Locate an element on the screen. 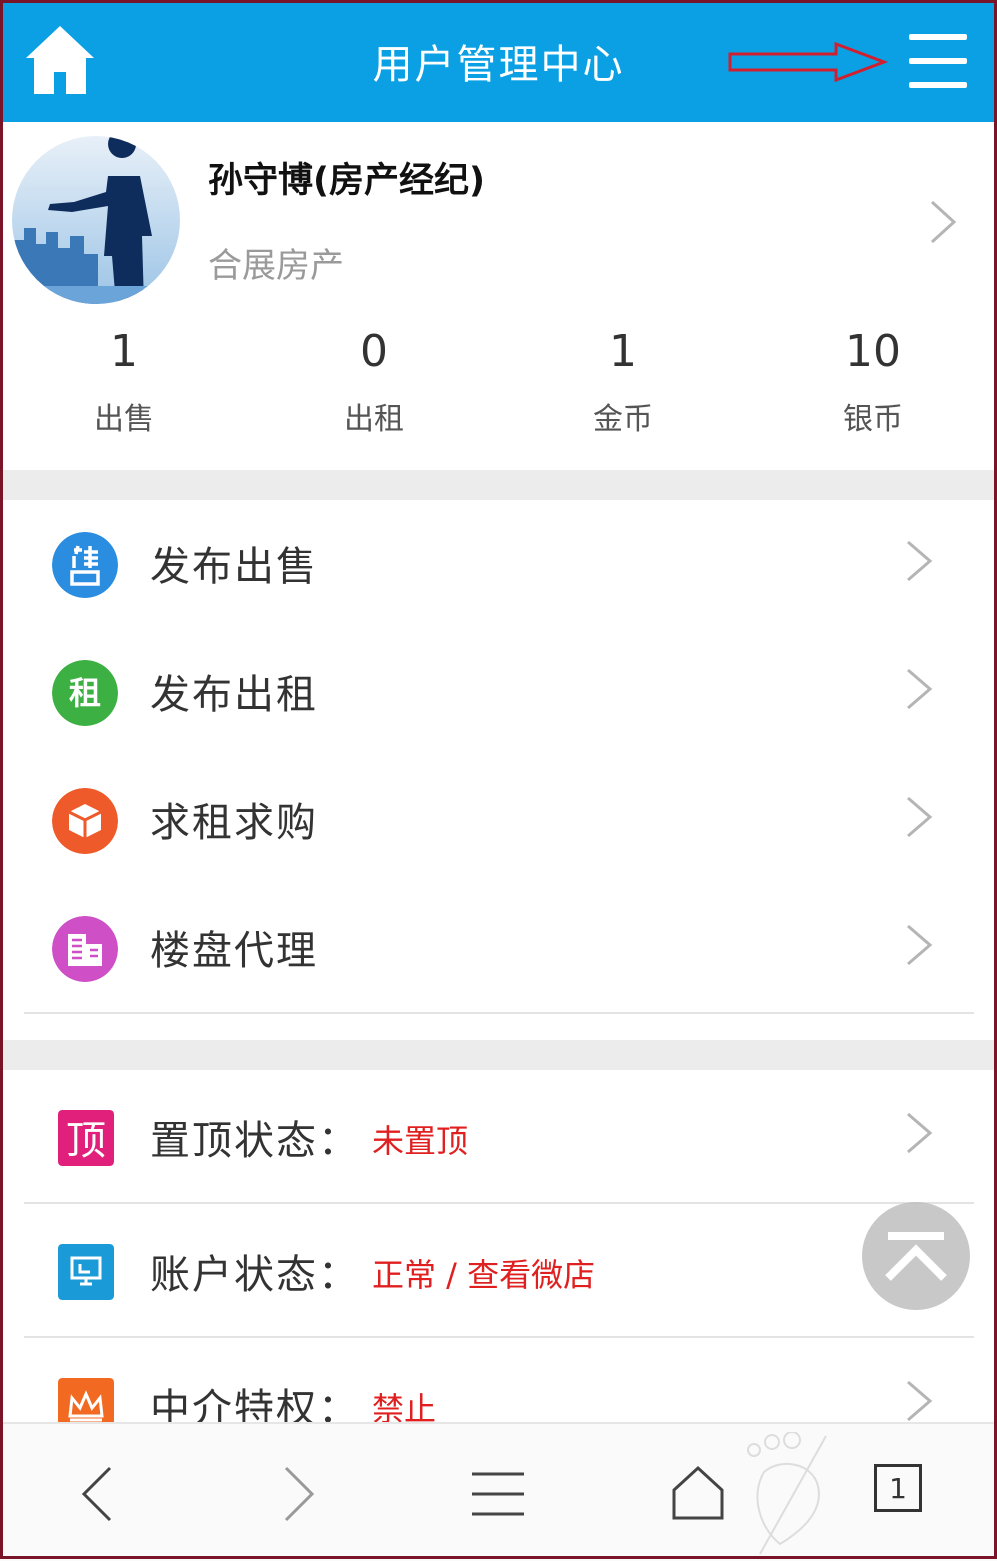  status-label: 置顶状态： is located at coordinates (255, 1141).